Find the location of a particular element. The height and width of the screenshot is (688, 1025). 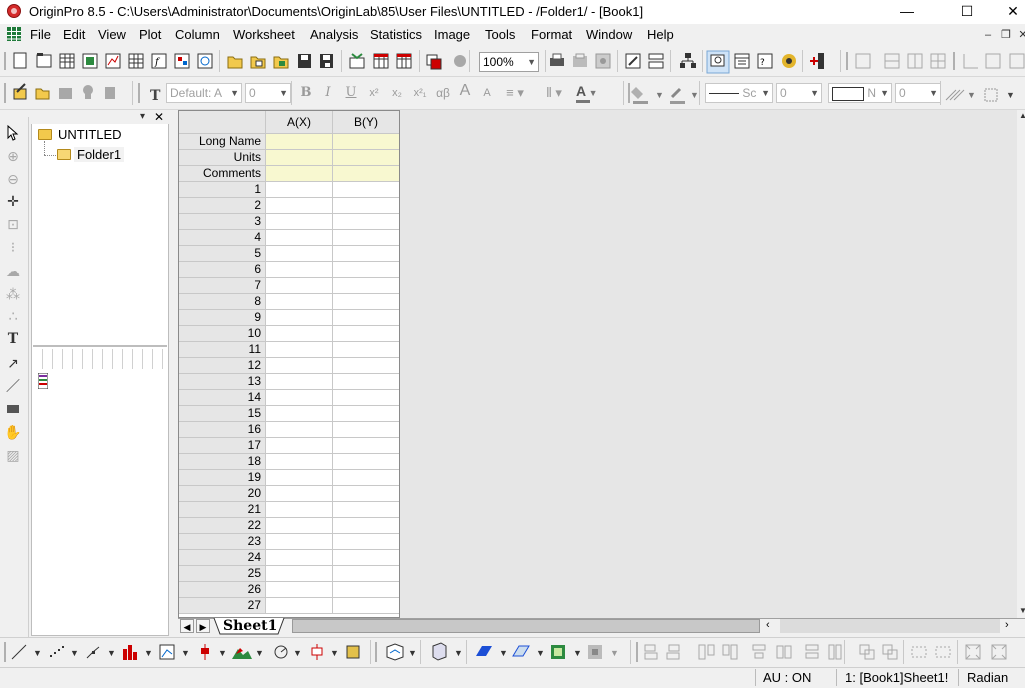

font-size-combo: 0 ▼ is located at coordinates (268, 93).